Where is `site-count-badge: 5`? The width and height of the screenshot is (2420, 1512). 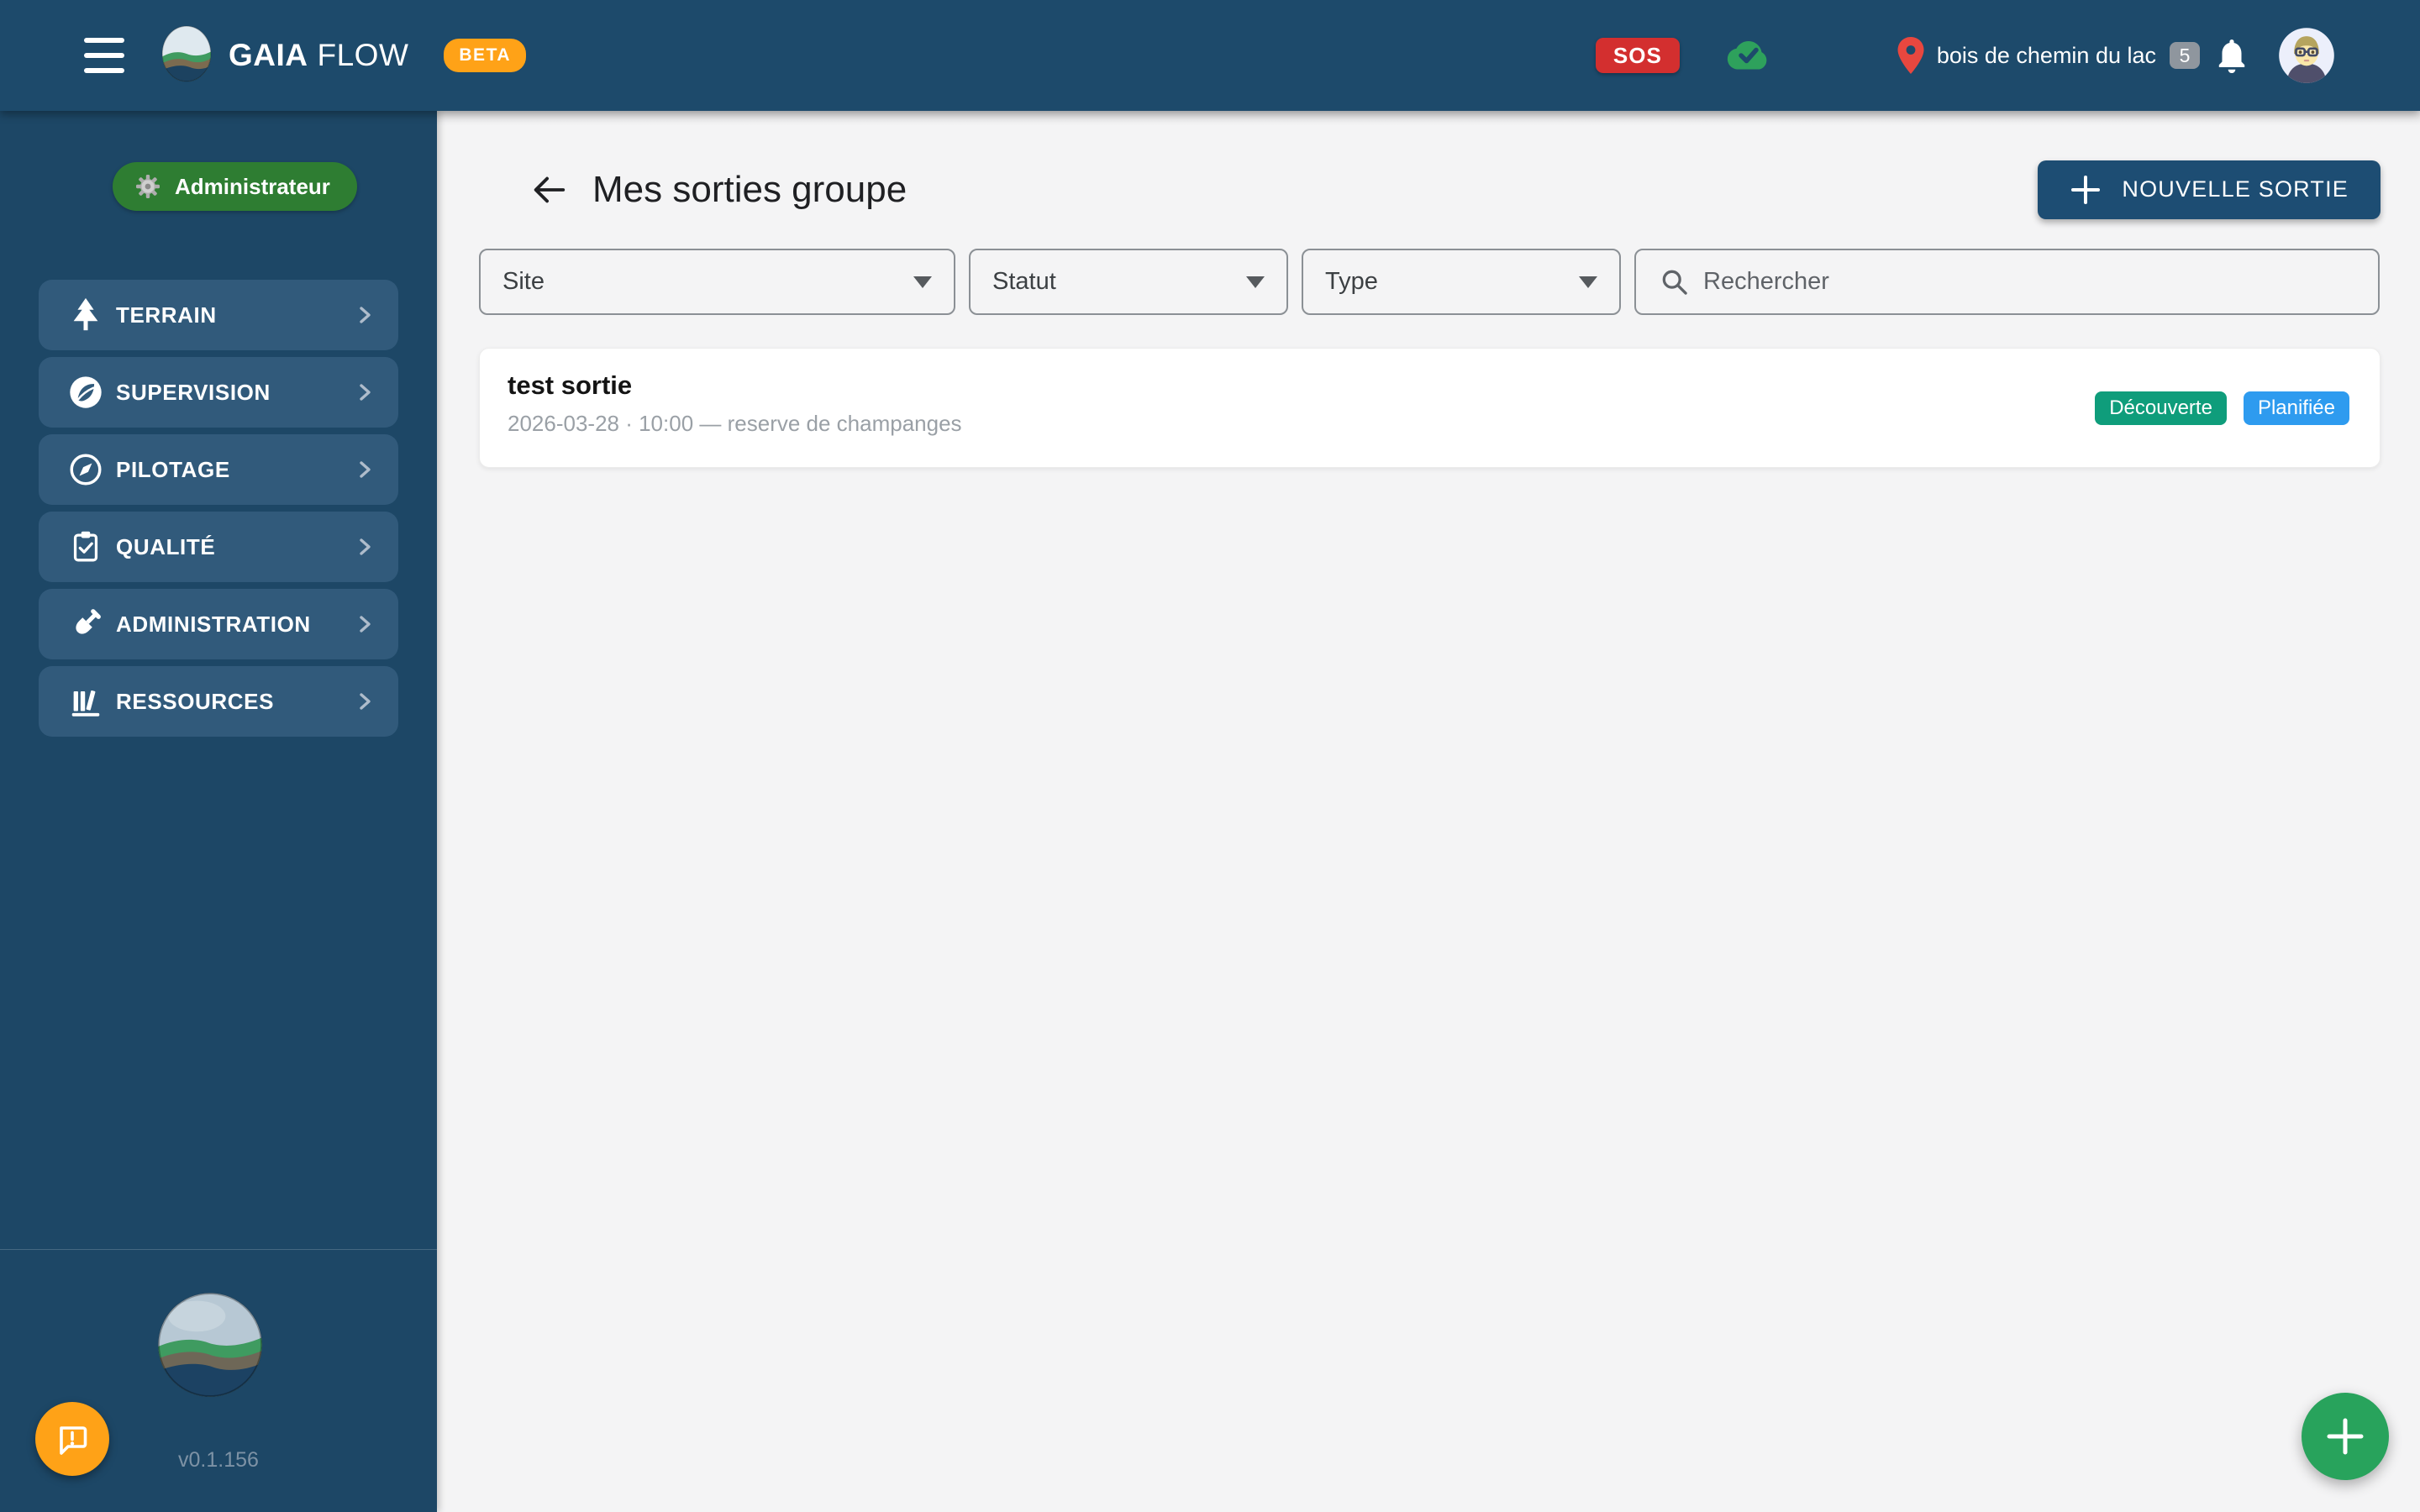 site-count-badge: 5 is located at coordinates (2185, 55).